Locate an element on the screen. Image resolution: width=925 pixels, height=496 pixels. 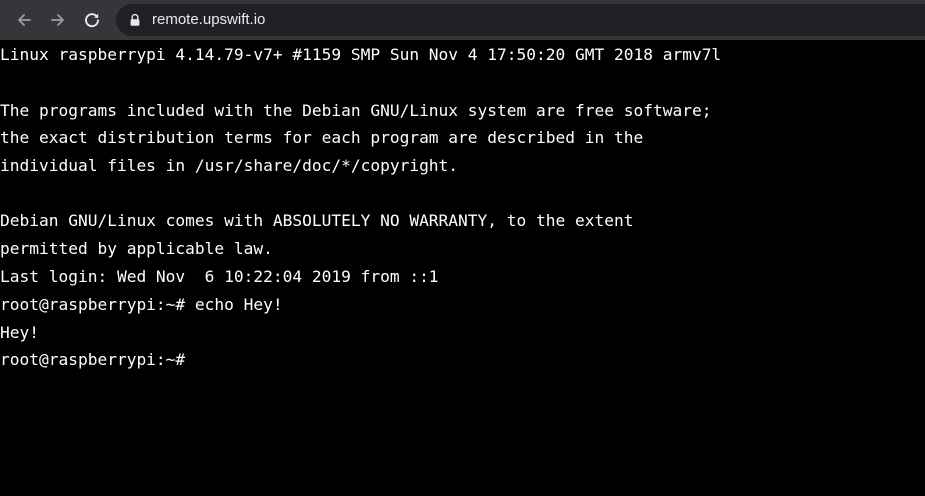
browser-toolbar: remote.upswift.io is located at coordinates (462, 20).